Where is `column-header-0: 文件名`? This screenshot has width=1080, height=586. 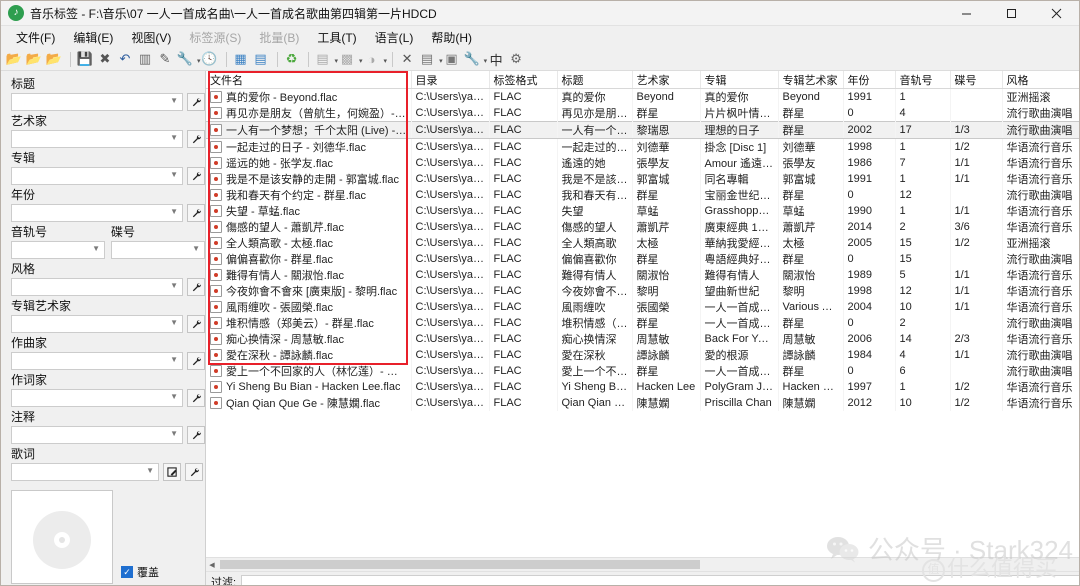
column-header-0: 文件名 is located at coordinates (309, 80).